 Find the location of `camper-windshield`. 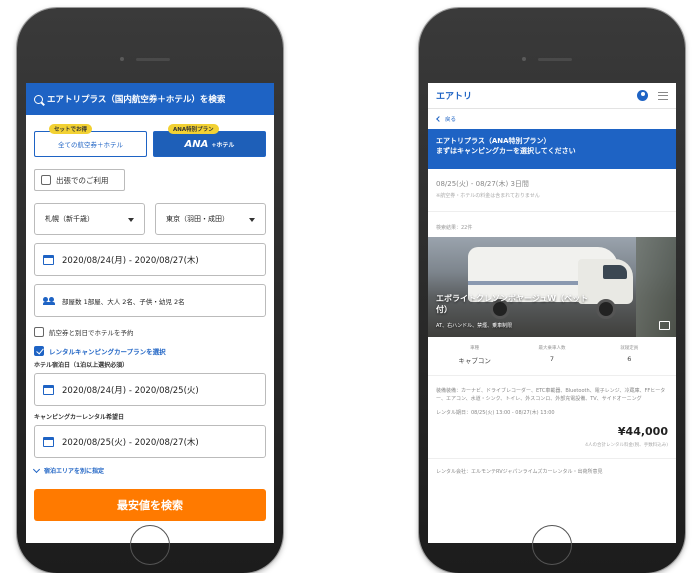

camper-windshield is located at coordinates (615, 272).